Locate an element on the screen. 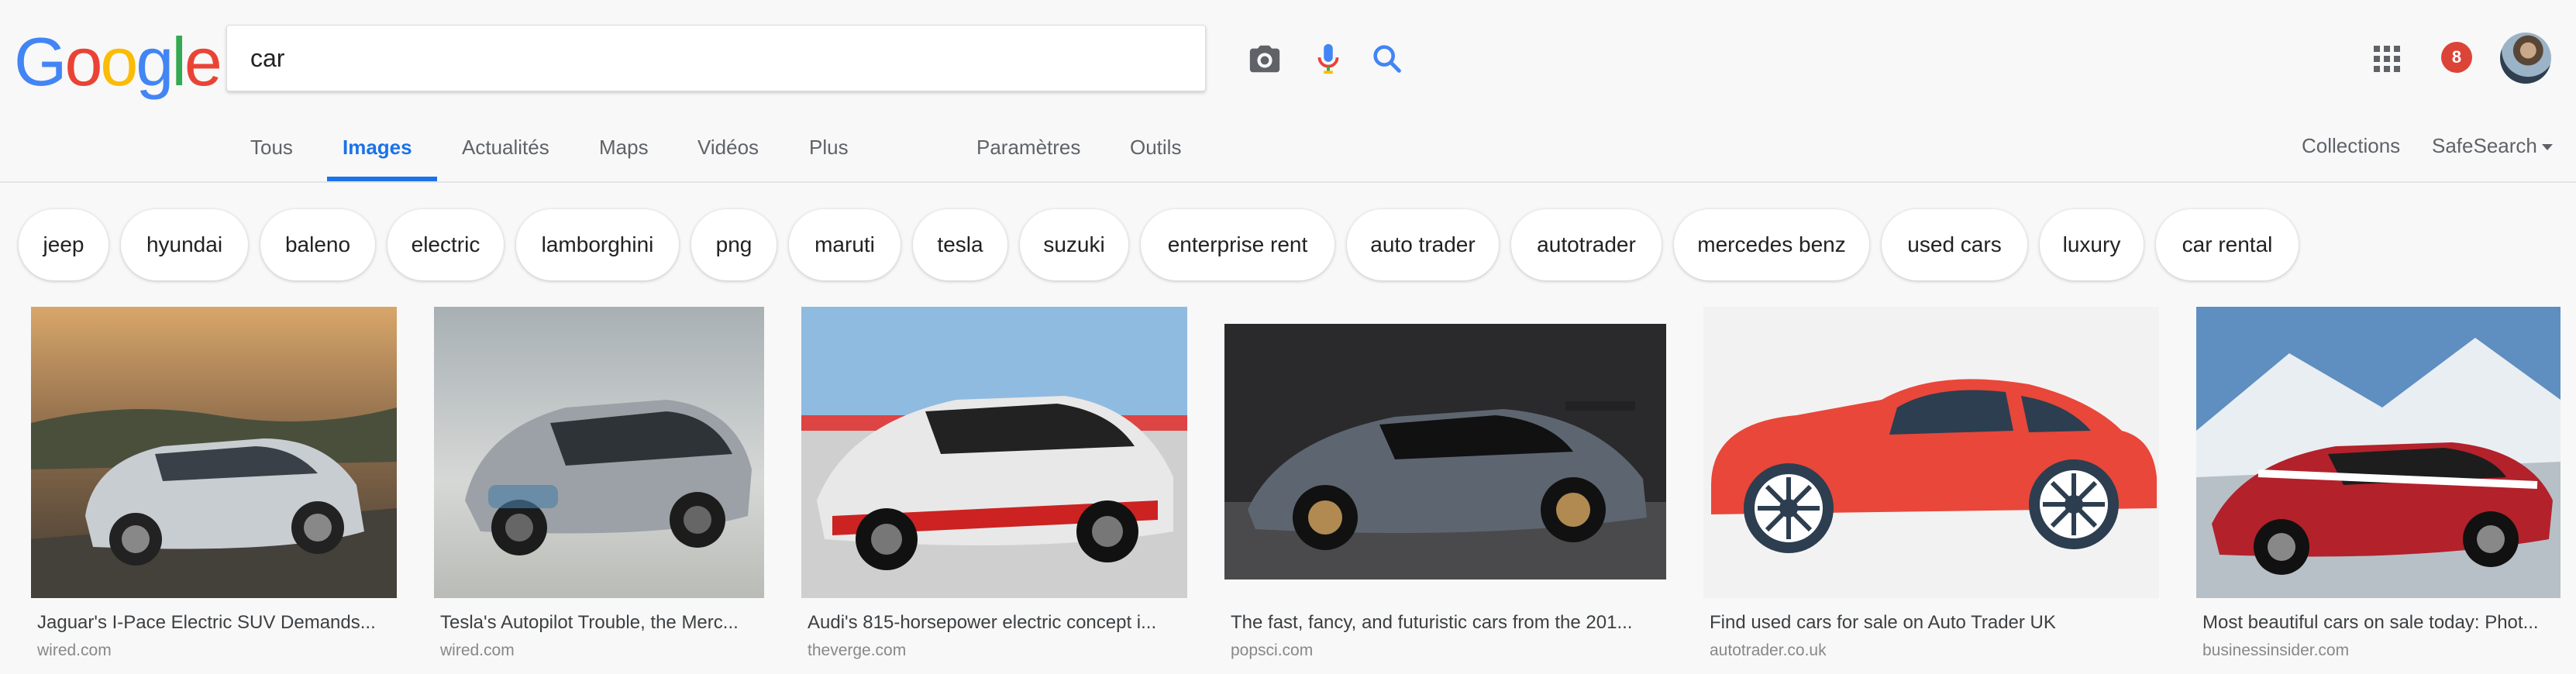 This screenshot has width=2576, height=674. safesearch-menu: SafeSearch is located at coordinates (2492, 146).